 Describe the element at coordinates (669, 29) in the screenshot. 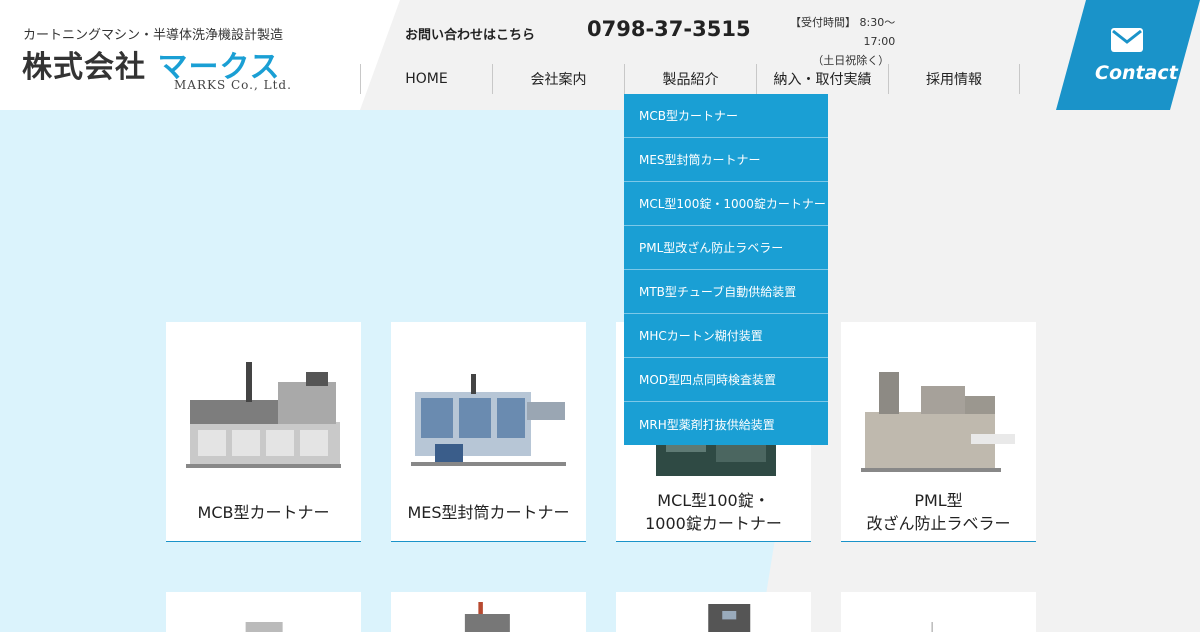

I see `phone-number: 0798-37-3515` at that location.